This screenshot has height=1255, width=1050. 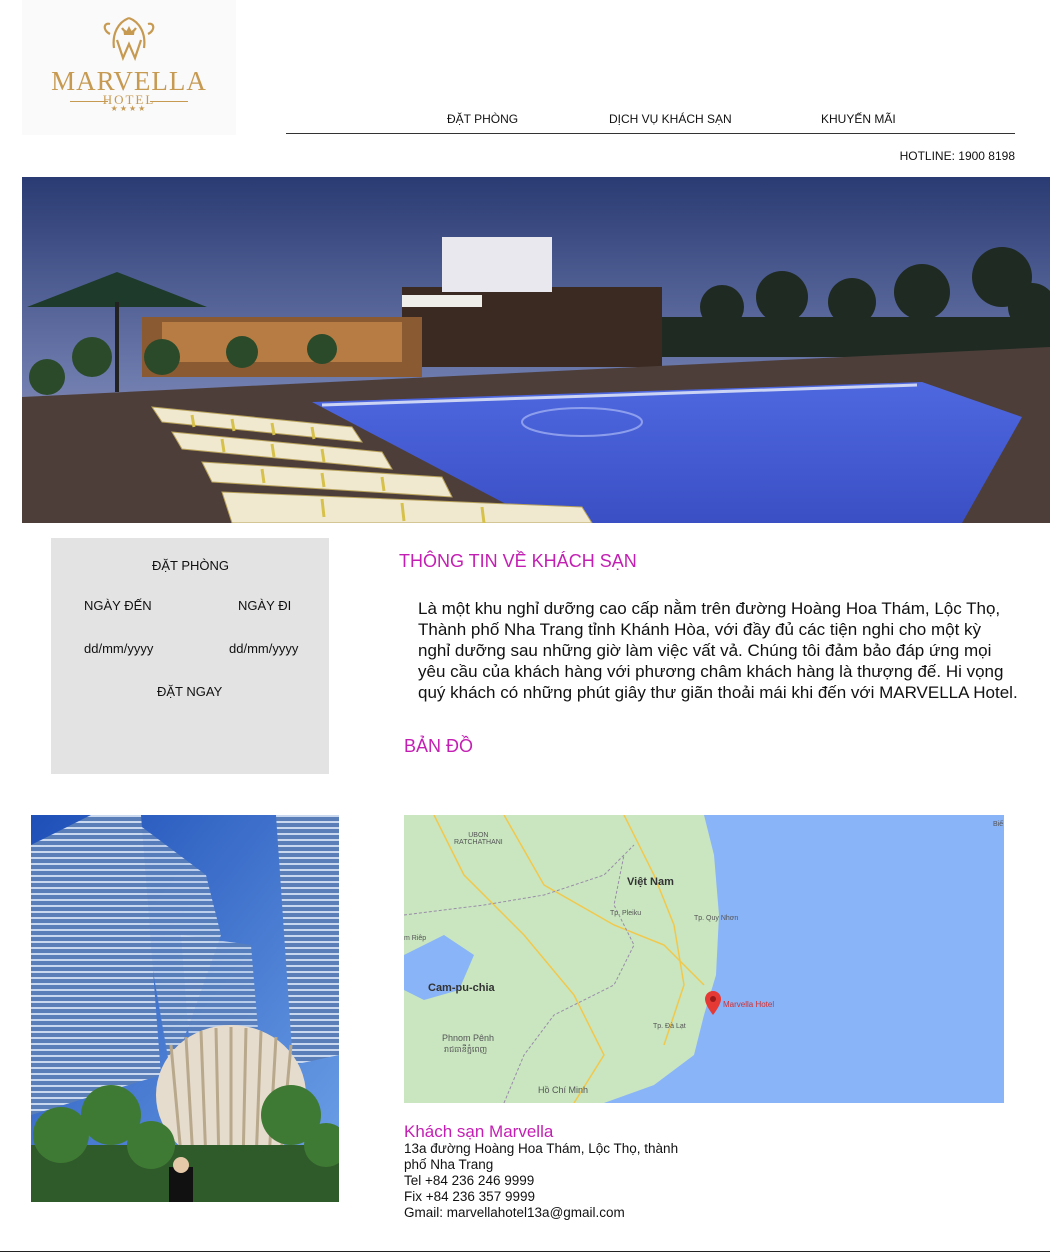 I want to click on nav-booking: ĐẶT PHÒNG, so click(x=482, y=119).